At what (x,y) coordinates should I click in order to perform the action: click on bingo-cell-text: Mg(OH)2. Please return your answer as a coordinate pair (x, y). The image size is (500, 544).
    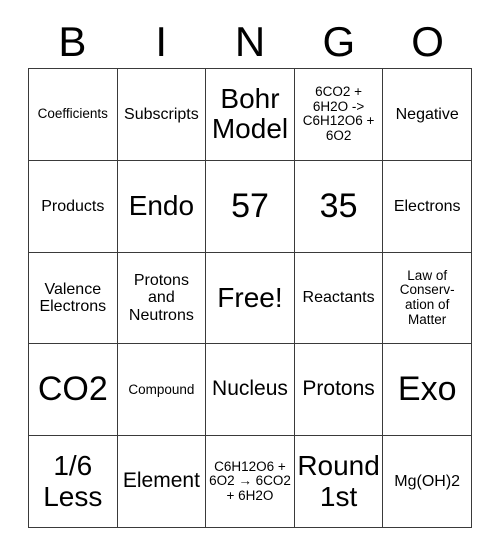
    Looking at the image, I should click on (427, 481).